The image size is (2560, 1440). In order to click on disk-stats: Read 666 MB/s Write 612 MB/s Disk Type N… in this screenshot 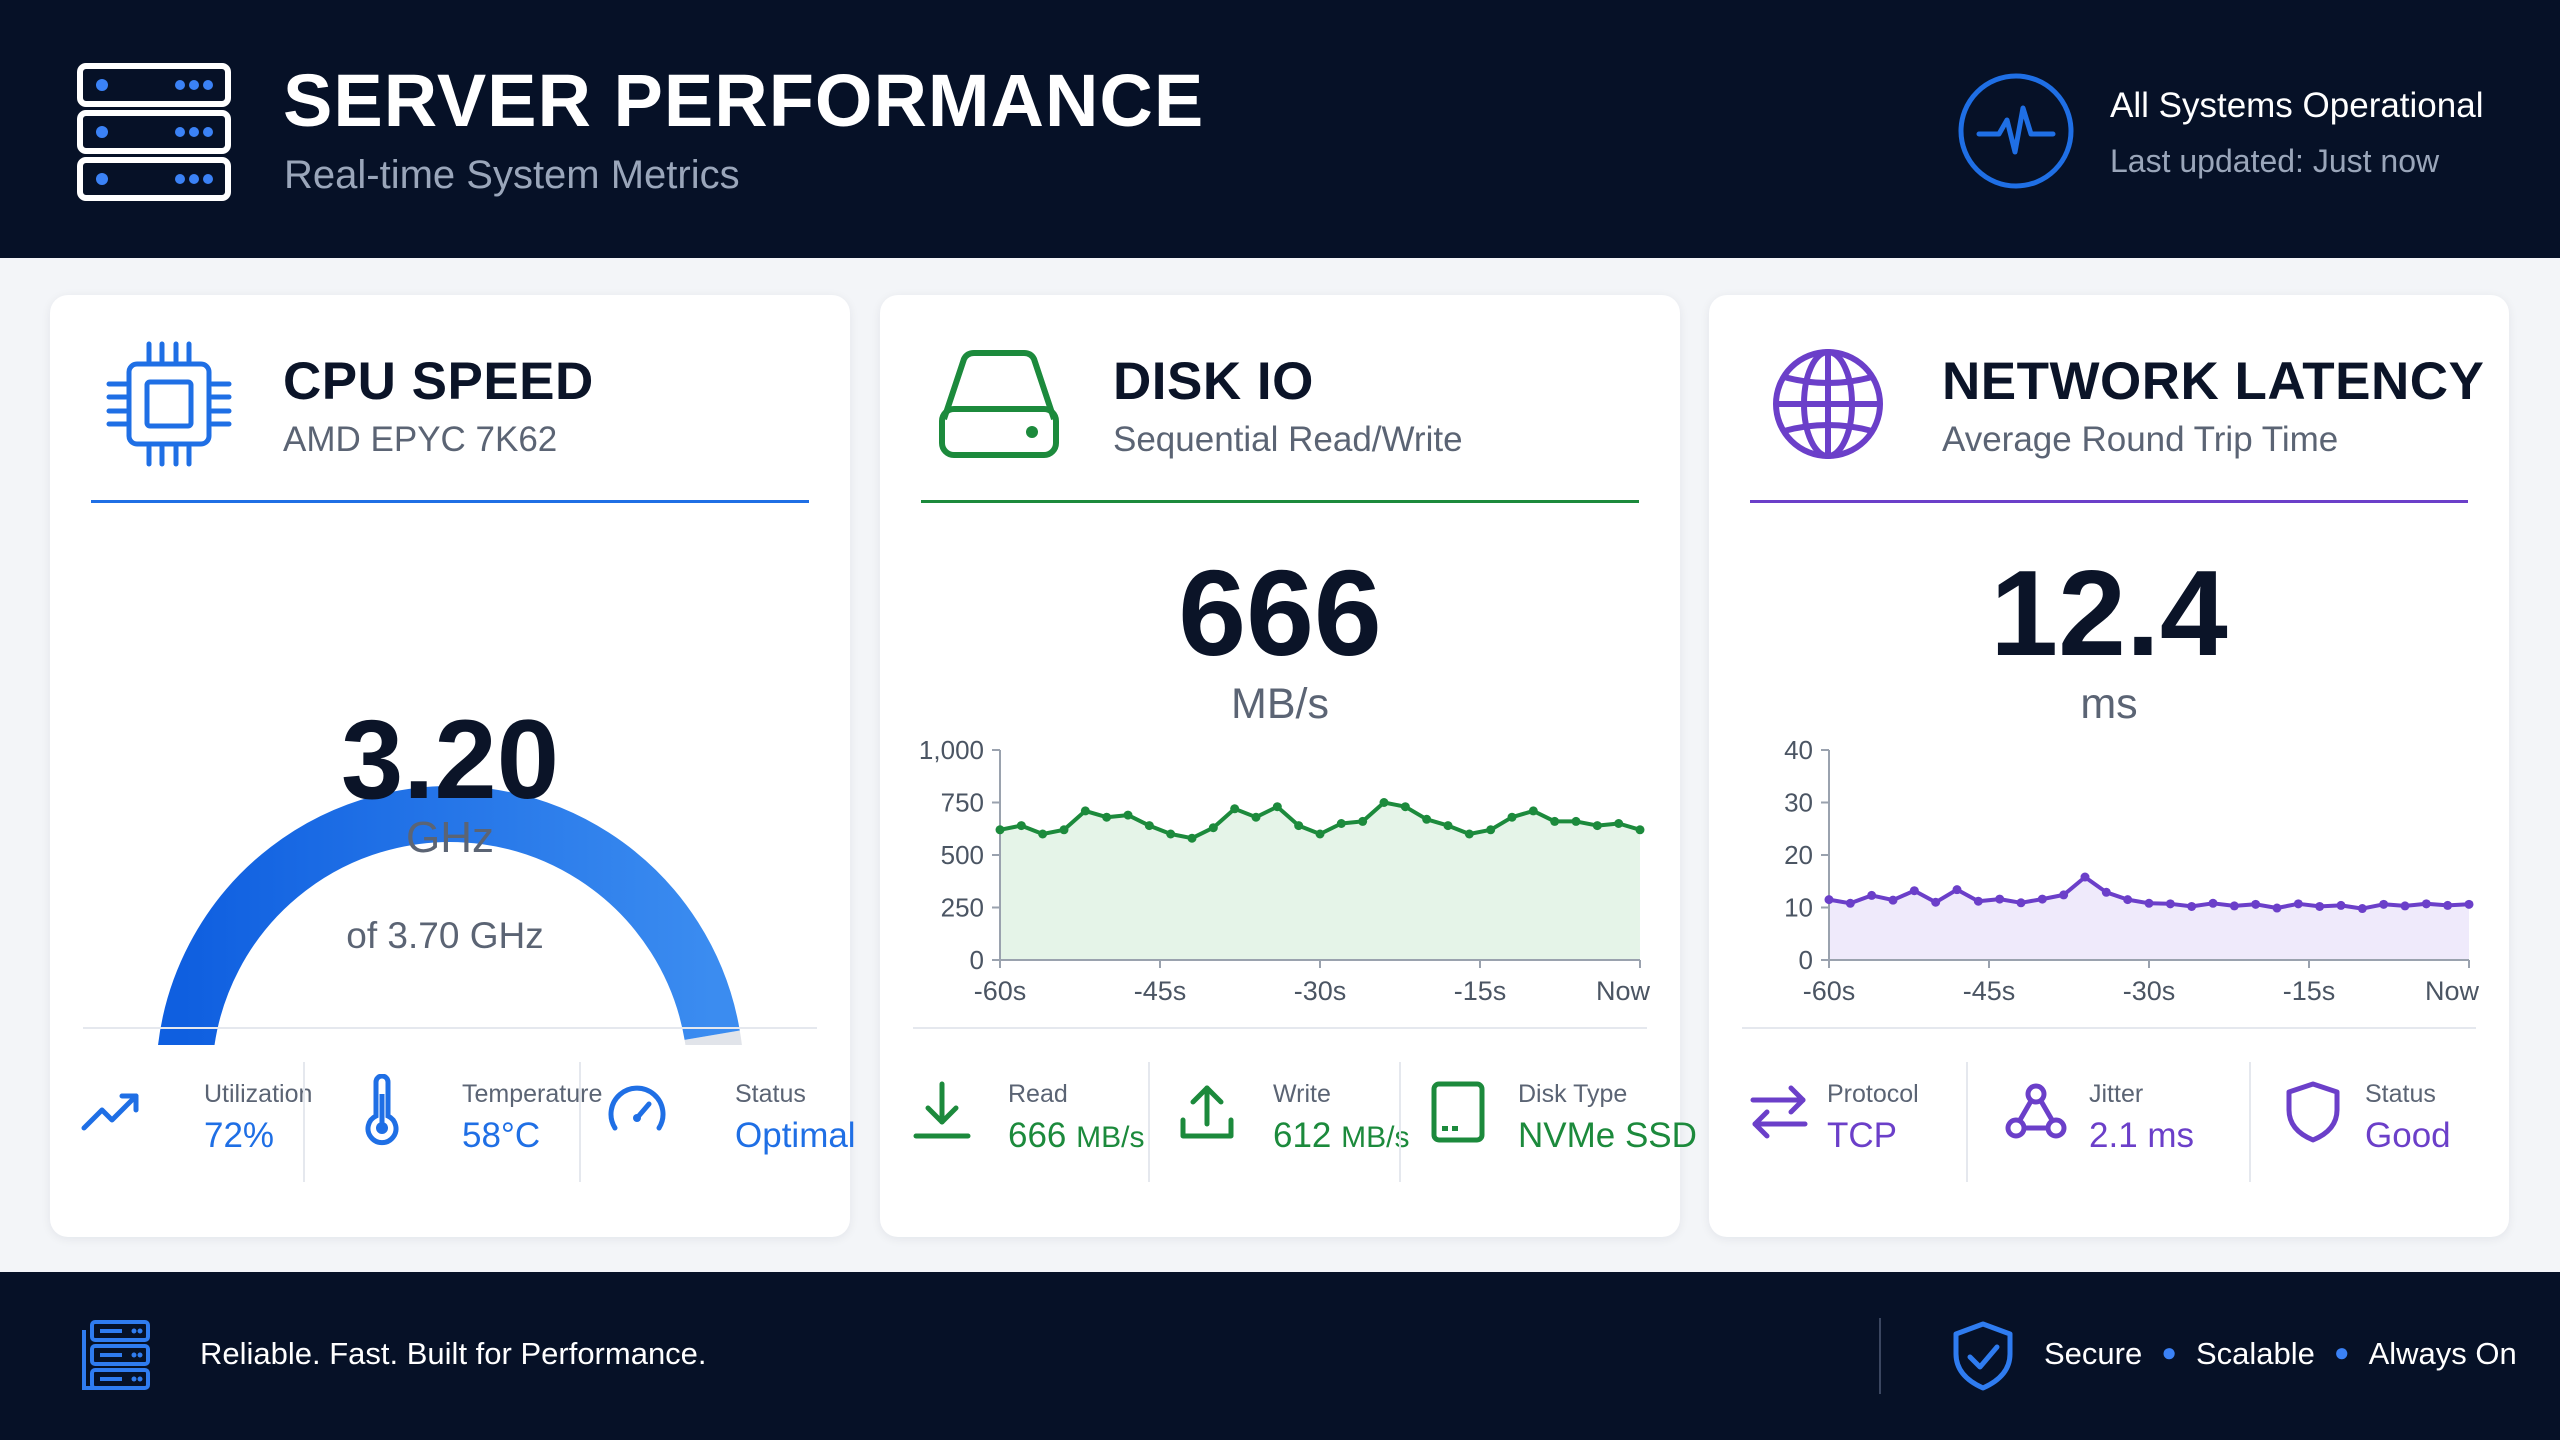, I will do `click(1288, 1125)`.